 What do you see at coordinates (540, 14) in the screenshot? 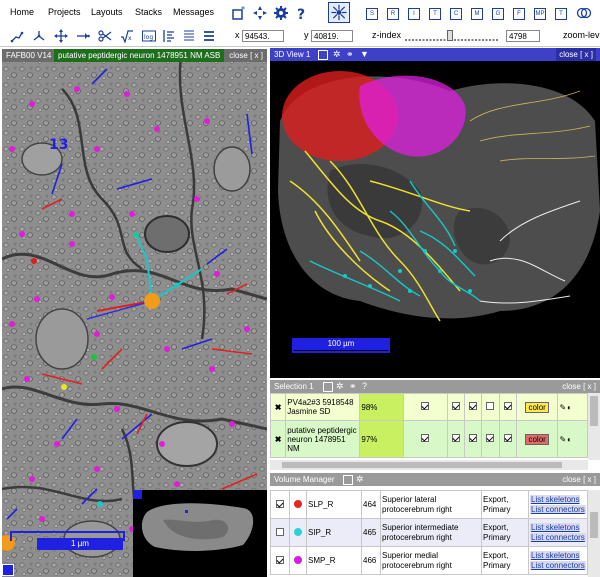
I see `view-button-mp: MP` at bounding box center [540, 14].